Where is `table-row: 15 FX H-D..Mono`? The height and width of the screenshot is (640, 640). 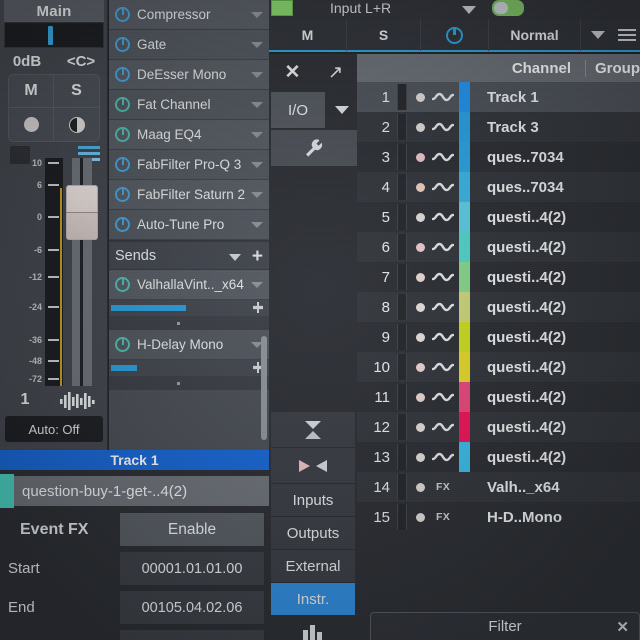 table-row: 15 FX H-D..Mono is located at coordinates (498, 517).